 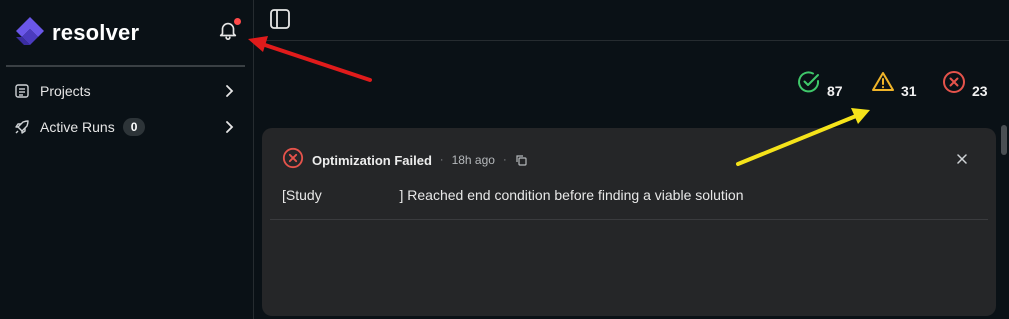 I want to click on brand-logo: resolver, so click(x=76, y=33).